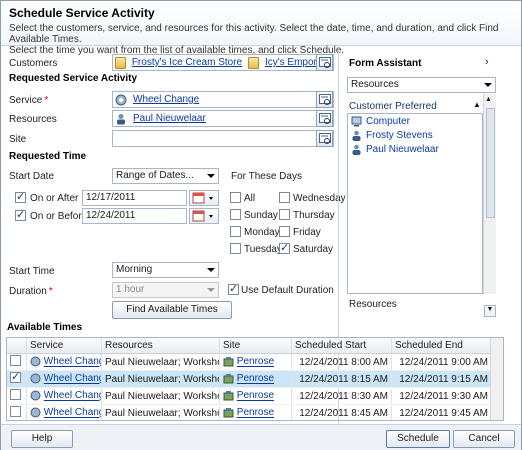 The image size is (522, 450). What do you see at coordinates (266, 176) in the screenshot?
I see `for-these-days-label: For These Days` at bounding box center [266, 176].